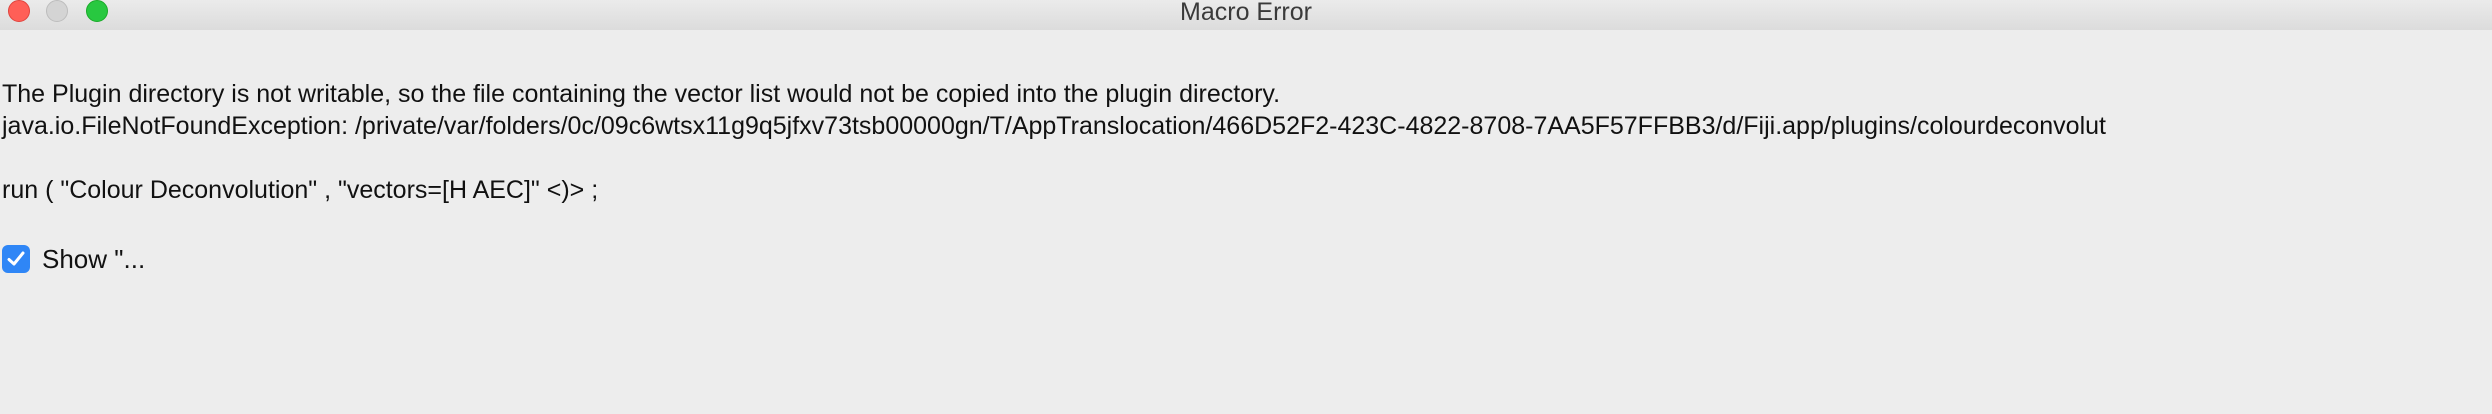 The image size is (2492, 414). I want to click on title-bar: Macro Error, so click(1246, 15).